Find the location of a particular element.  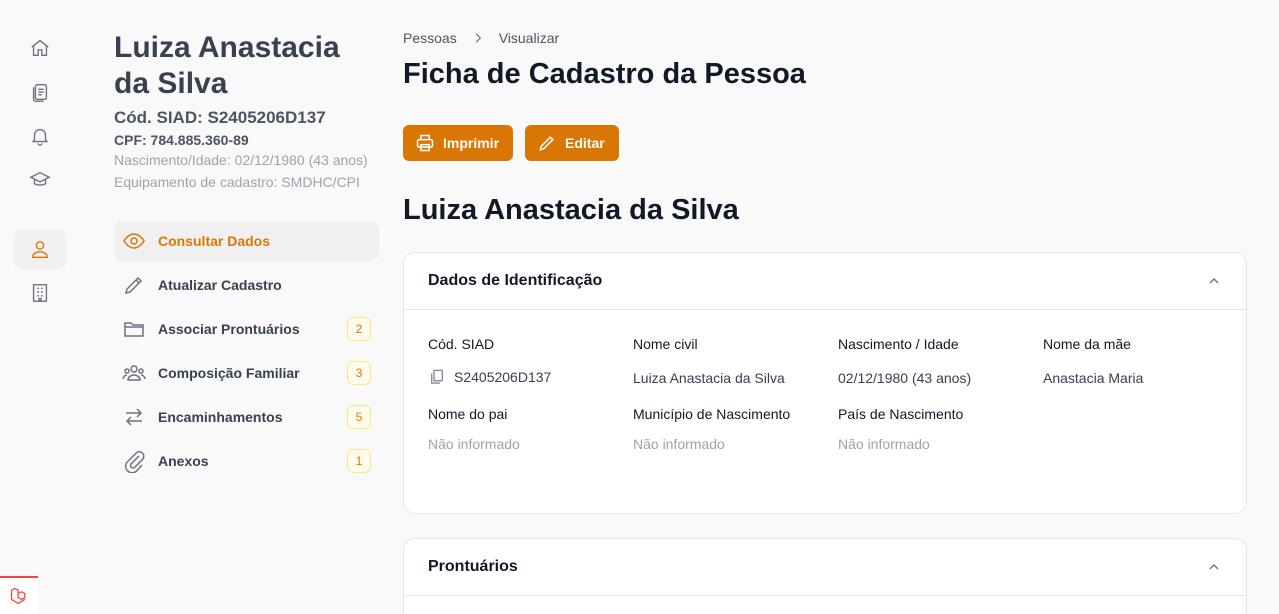

bell-icon is located at coordinates (40, 136).